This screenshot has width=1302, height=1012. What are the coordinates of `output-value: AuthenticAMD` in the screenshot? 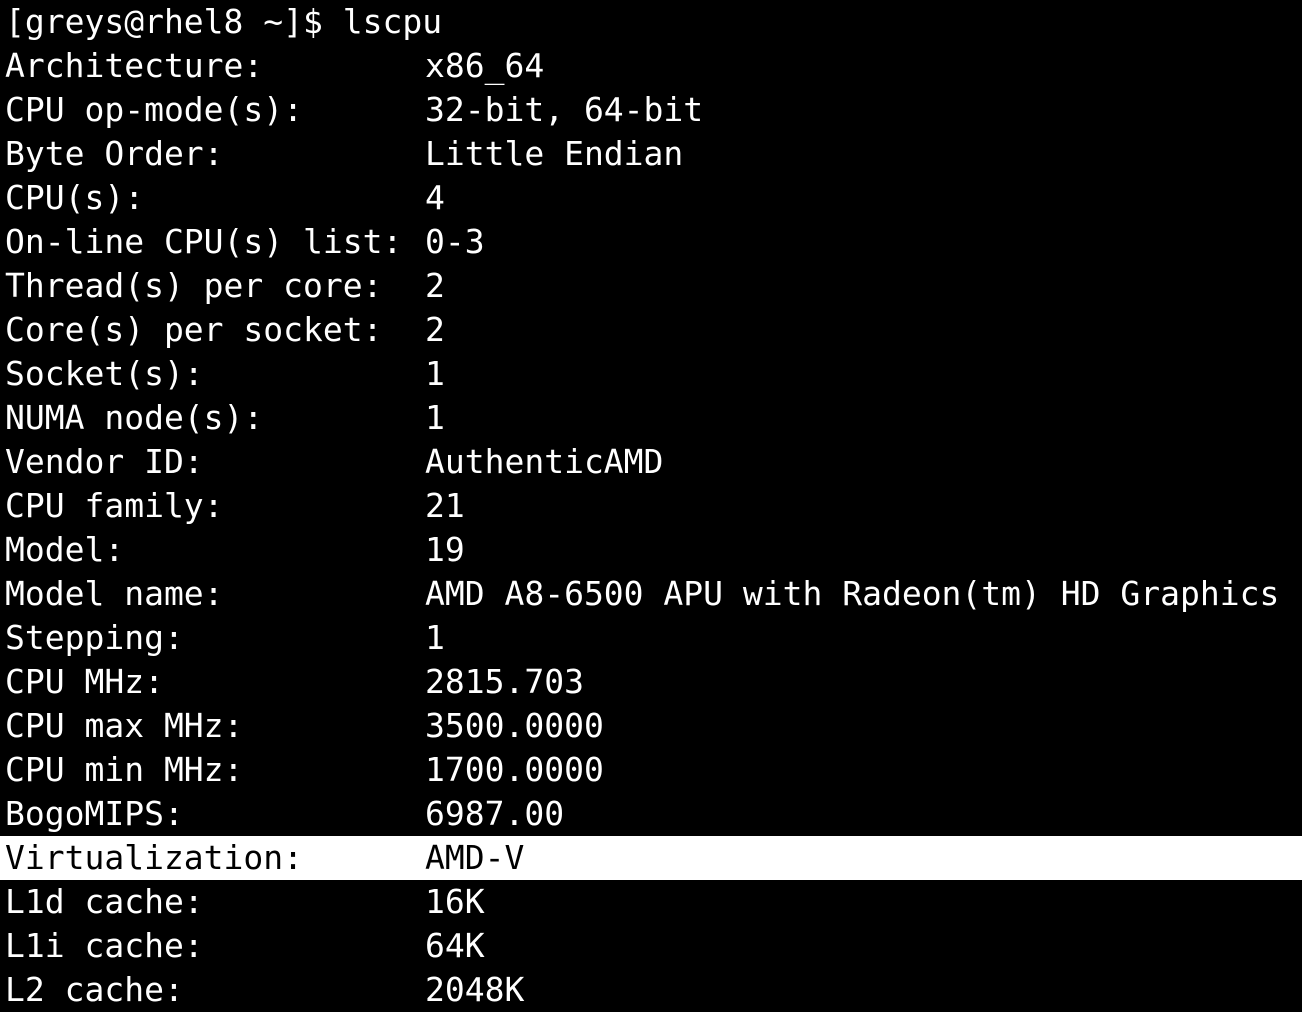 It's located at (544, 461).